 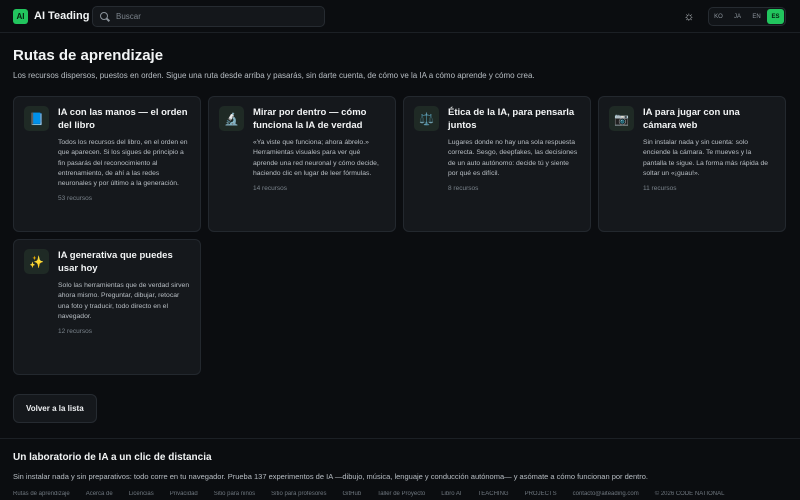 What do you see at coordinates (36, 261) in the screenshot?
I see `sparkles-icon: ✨` at bounding box center [36, 261].